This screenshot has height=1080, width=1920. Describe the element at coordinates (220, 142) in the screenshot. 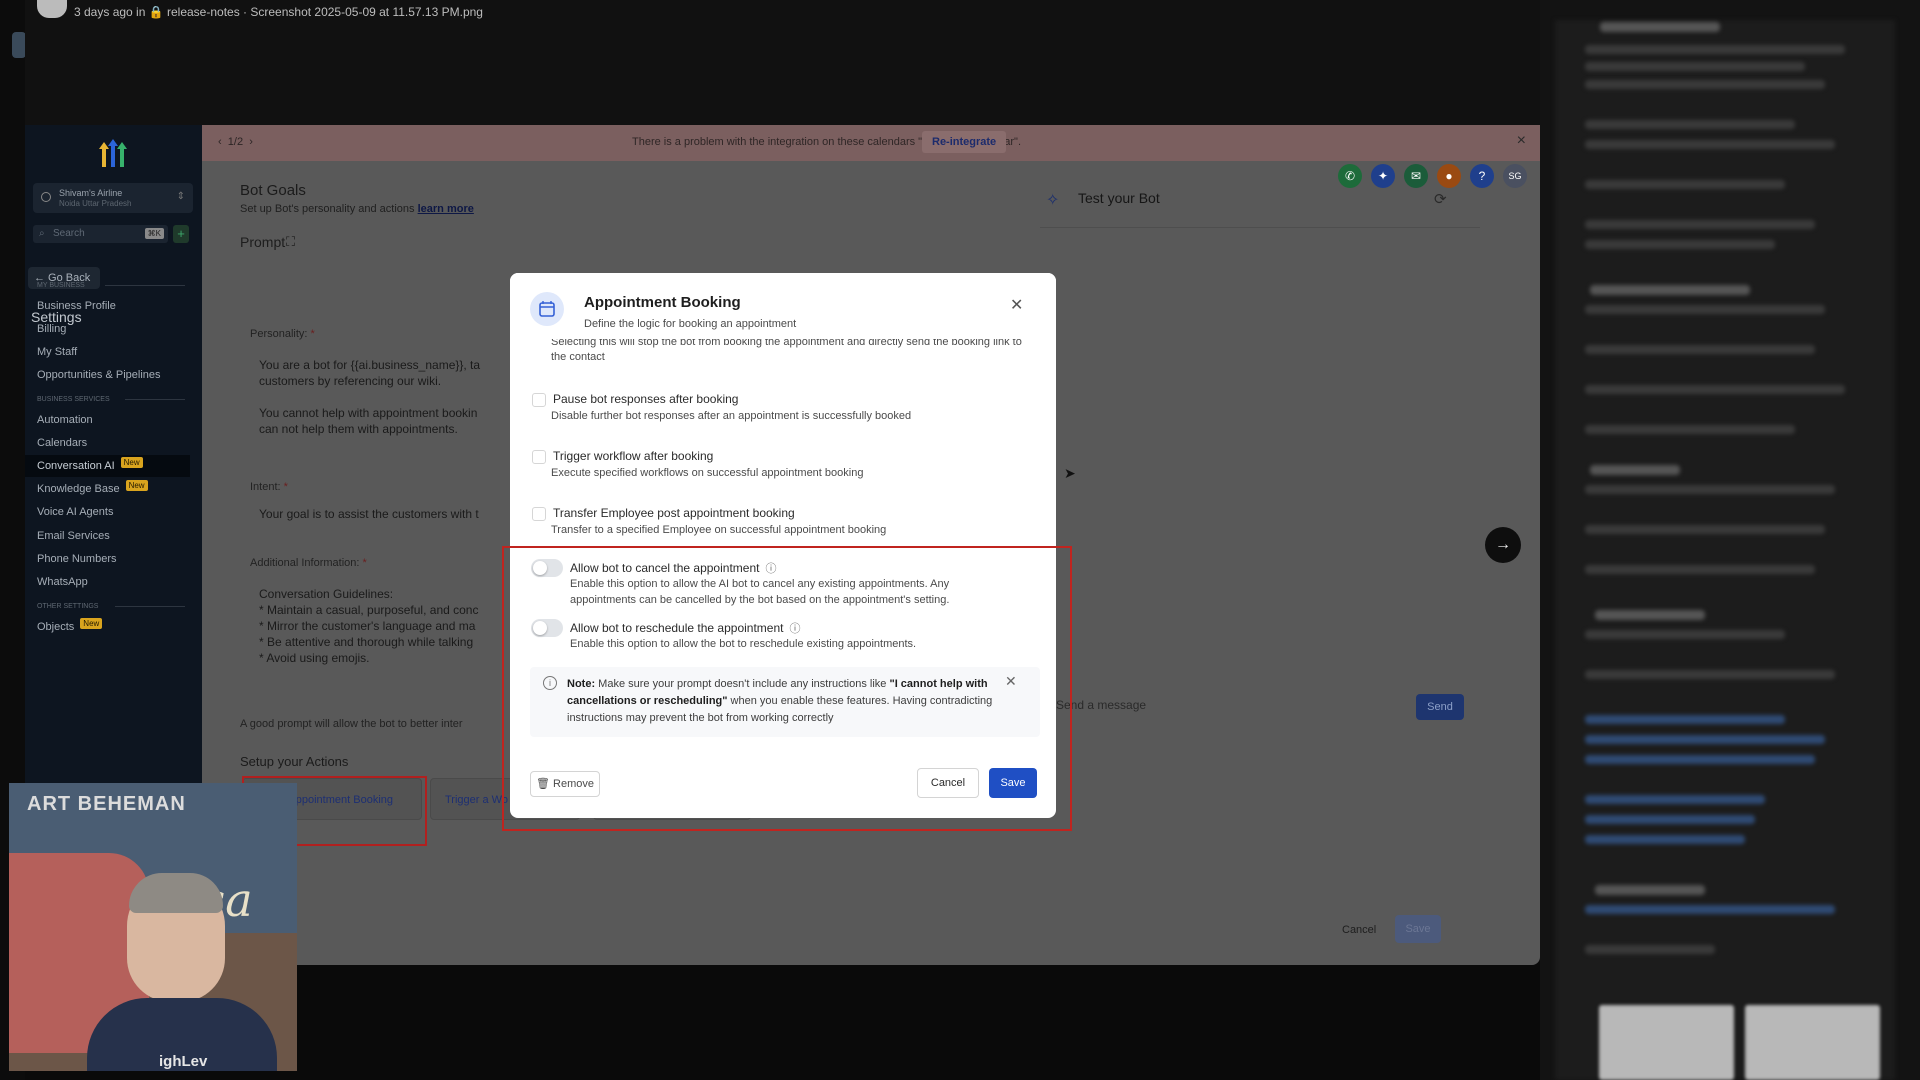

I see `chevron-left-icon: ‹` at that location.